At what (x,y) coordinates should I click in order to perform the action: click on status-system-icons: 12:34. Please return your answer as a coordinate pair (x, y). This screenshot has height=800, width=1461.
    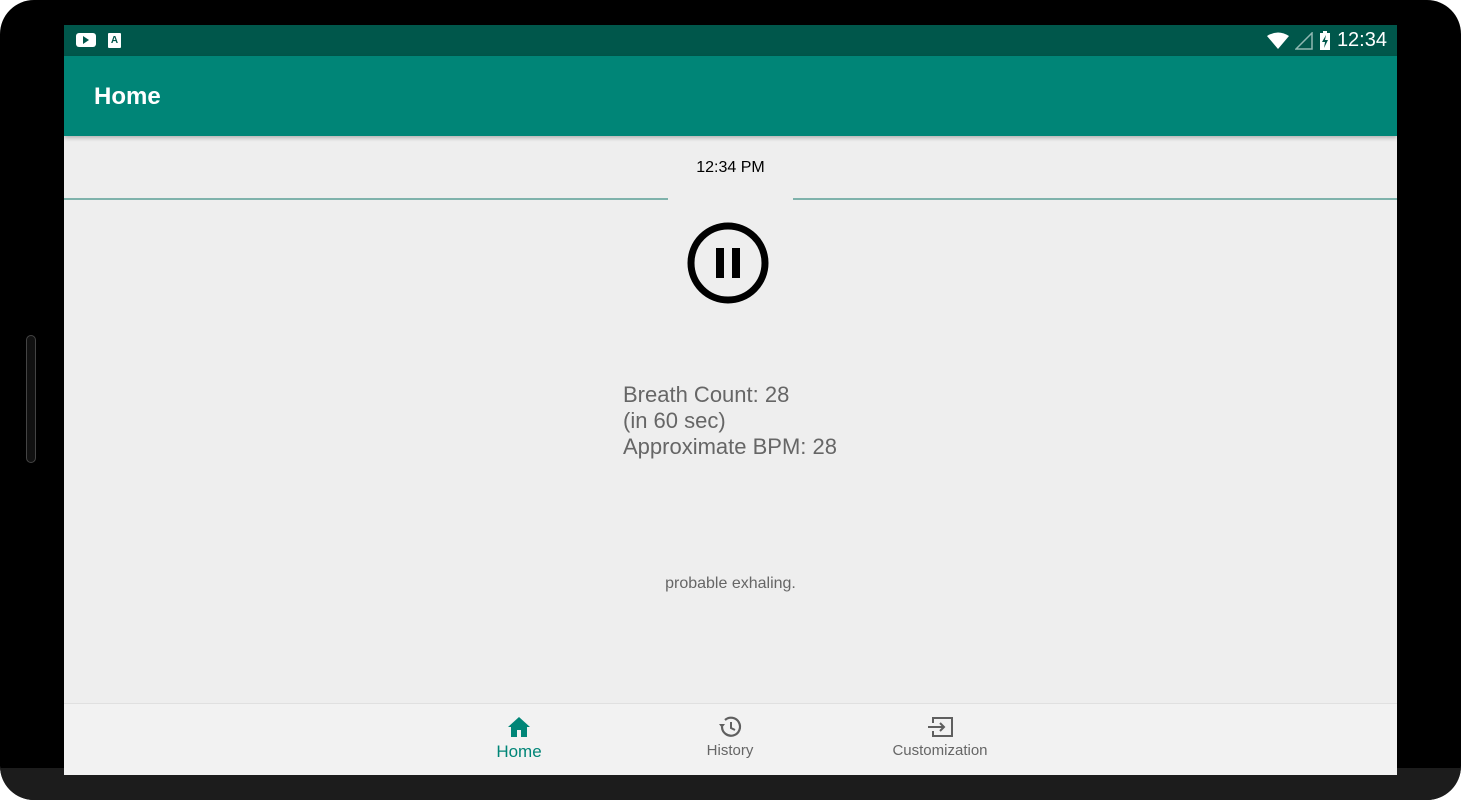
    Looking at the image, I should click on (1326, 40).